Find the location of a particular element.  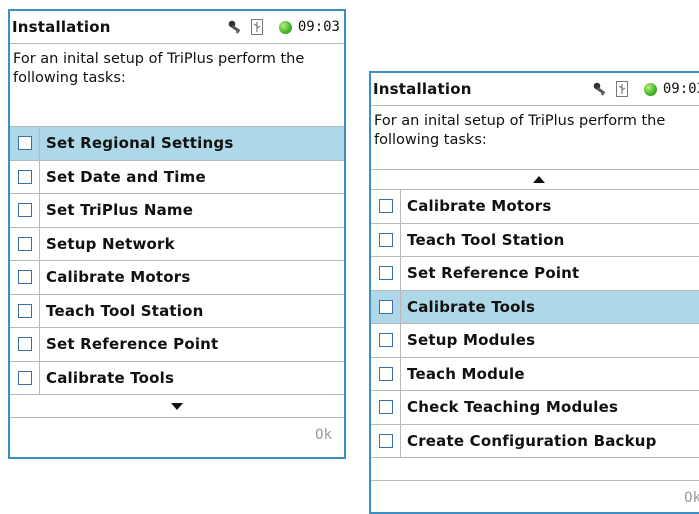

task-row: Setup Network is located at coordinates (177, 244).